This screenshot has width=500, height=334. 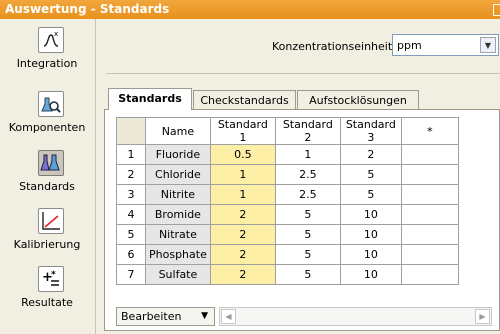 I want to click on sidebar-item-kalibrierung: Kalibrierung, so click(x=47, y=237).